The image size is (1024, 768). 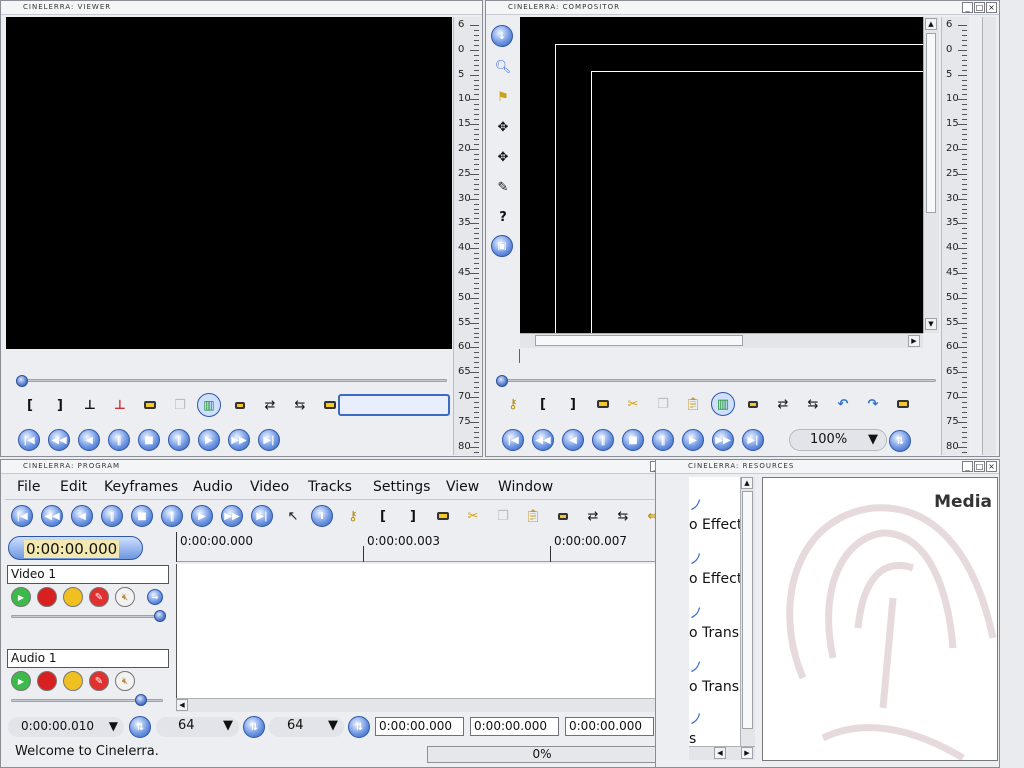 I want to click on safe-region-icon: ▣, so click(x=502, y=246).